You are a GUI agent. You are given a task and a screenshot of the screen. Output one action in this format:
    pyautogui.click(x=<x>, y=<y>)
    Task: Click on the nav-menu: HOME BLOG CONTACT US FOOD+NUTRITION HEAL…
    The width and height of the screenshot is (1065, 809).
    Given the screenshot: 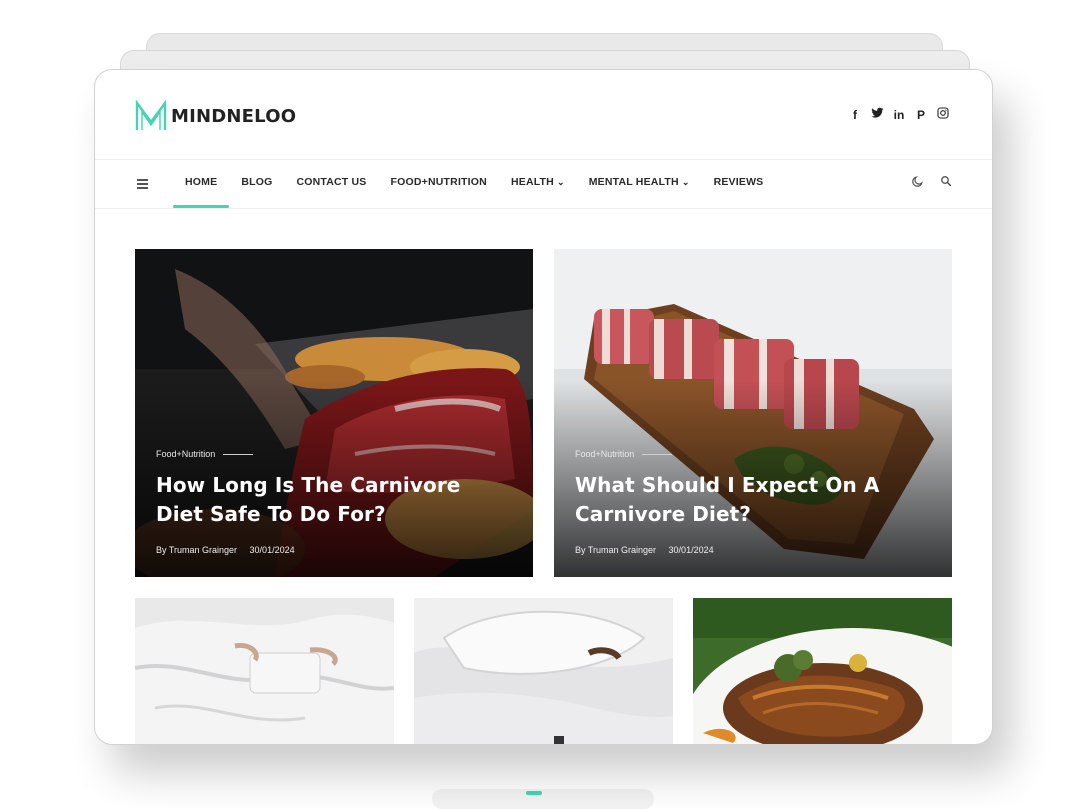 What is the action you would take?
    pyautogui.click(x=474, y=184)
    